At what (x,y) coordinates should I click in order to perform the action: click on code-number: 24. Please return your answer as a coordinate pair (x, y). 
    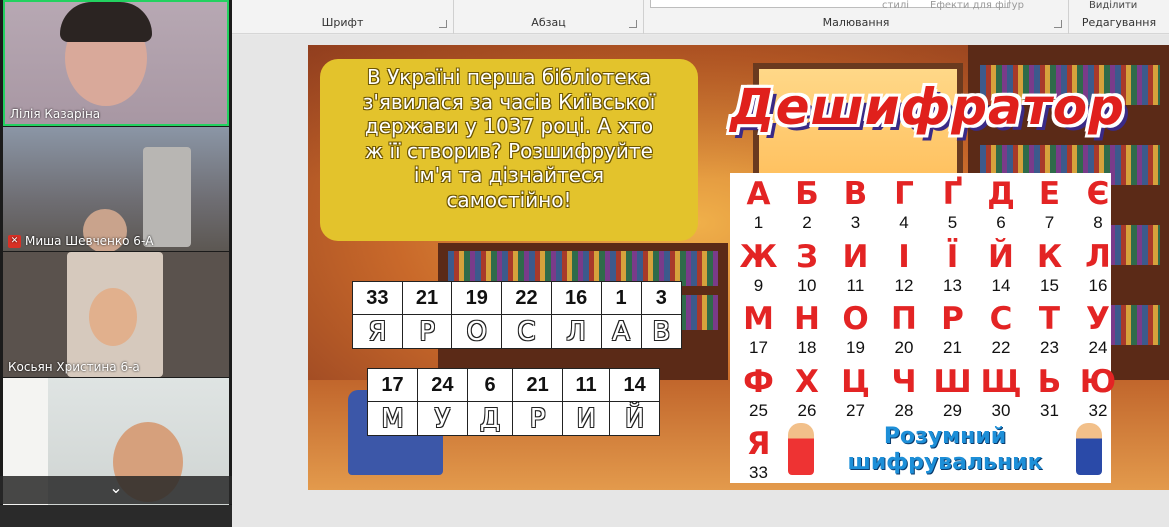
    Looking at the image, I should click on (442, 385).